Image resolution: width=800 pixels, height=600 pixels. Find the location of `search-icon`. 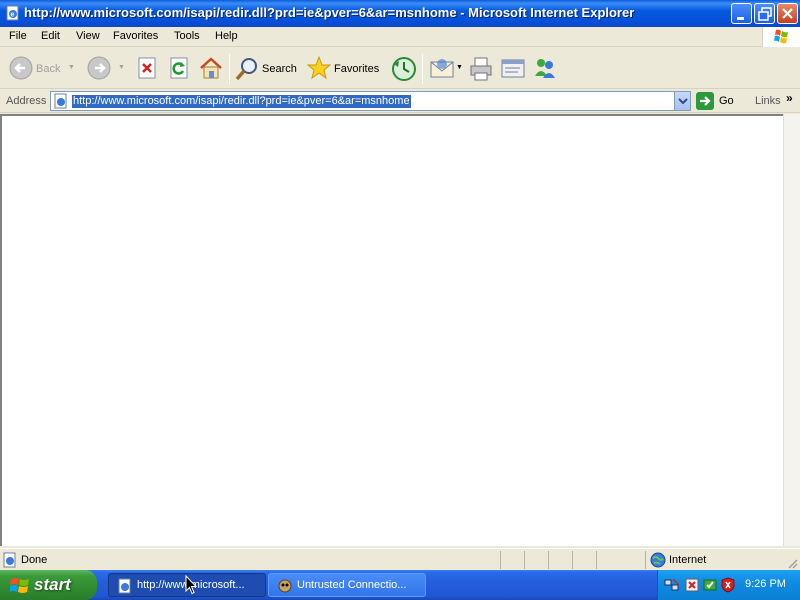

search-icon is located at coordinates (246, 69).